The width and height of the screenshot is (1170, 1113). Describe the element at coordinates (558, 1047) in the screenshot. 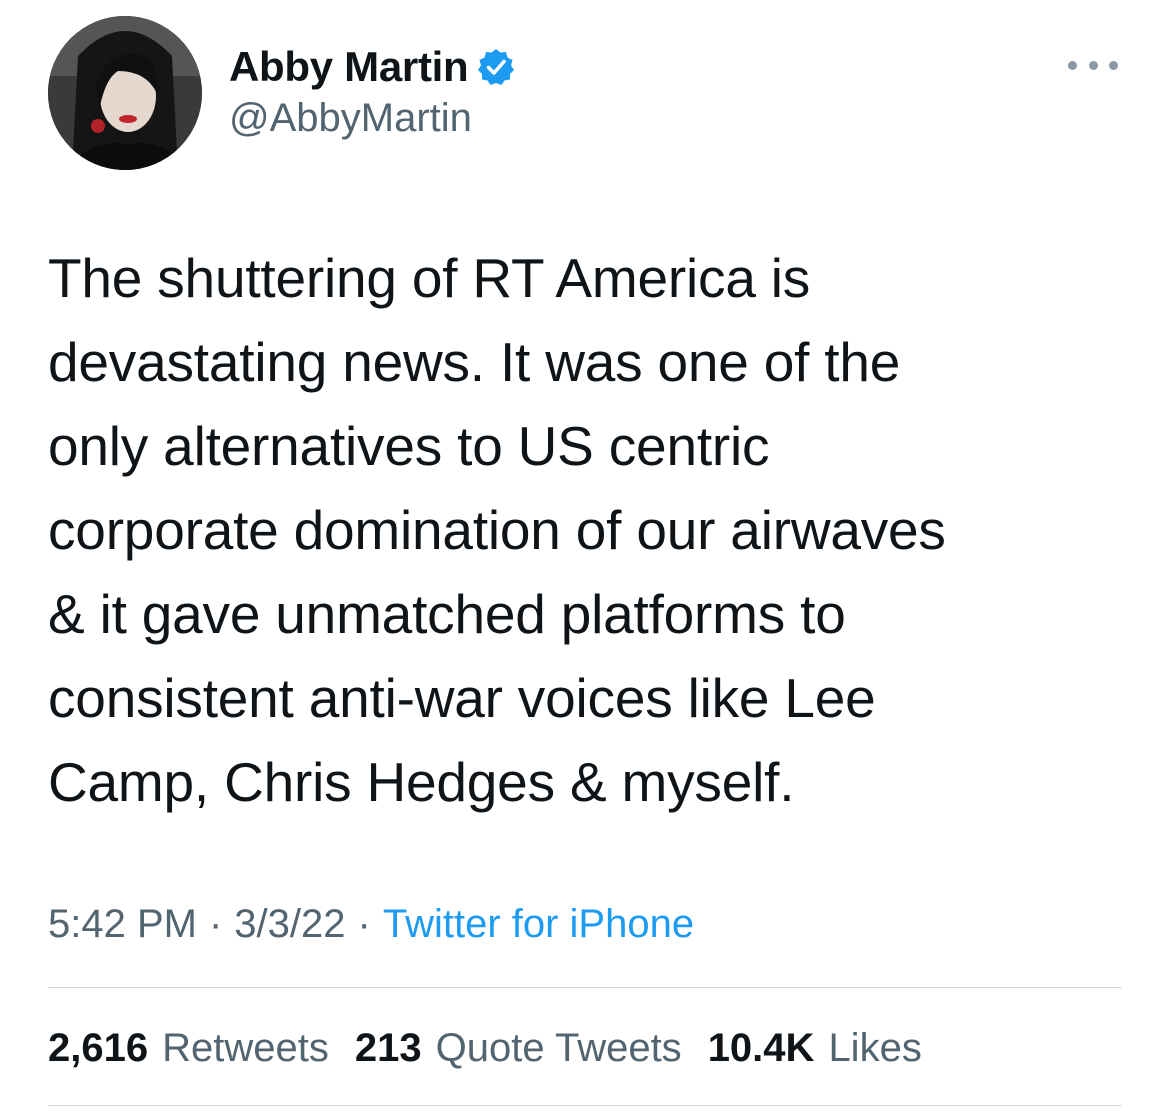

I see `quote-tweets-label: Quote Tweets` at that location.